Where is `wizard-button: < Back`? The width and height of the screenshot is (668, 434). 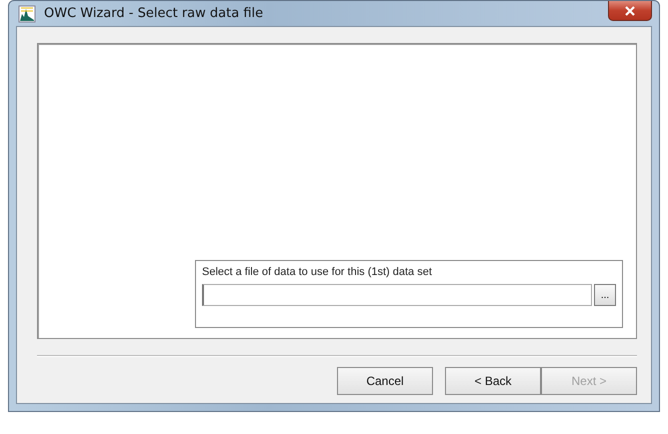 wizard-button: < Back is located at coordinates (493, 381).